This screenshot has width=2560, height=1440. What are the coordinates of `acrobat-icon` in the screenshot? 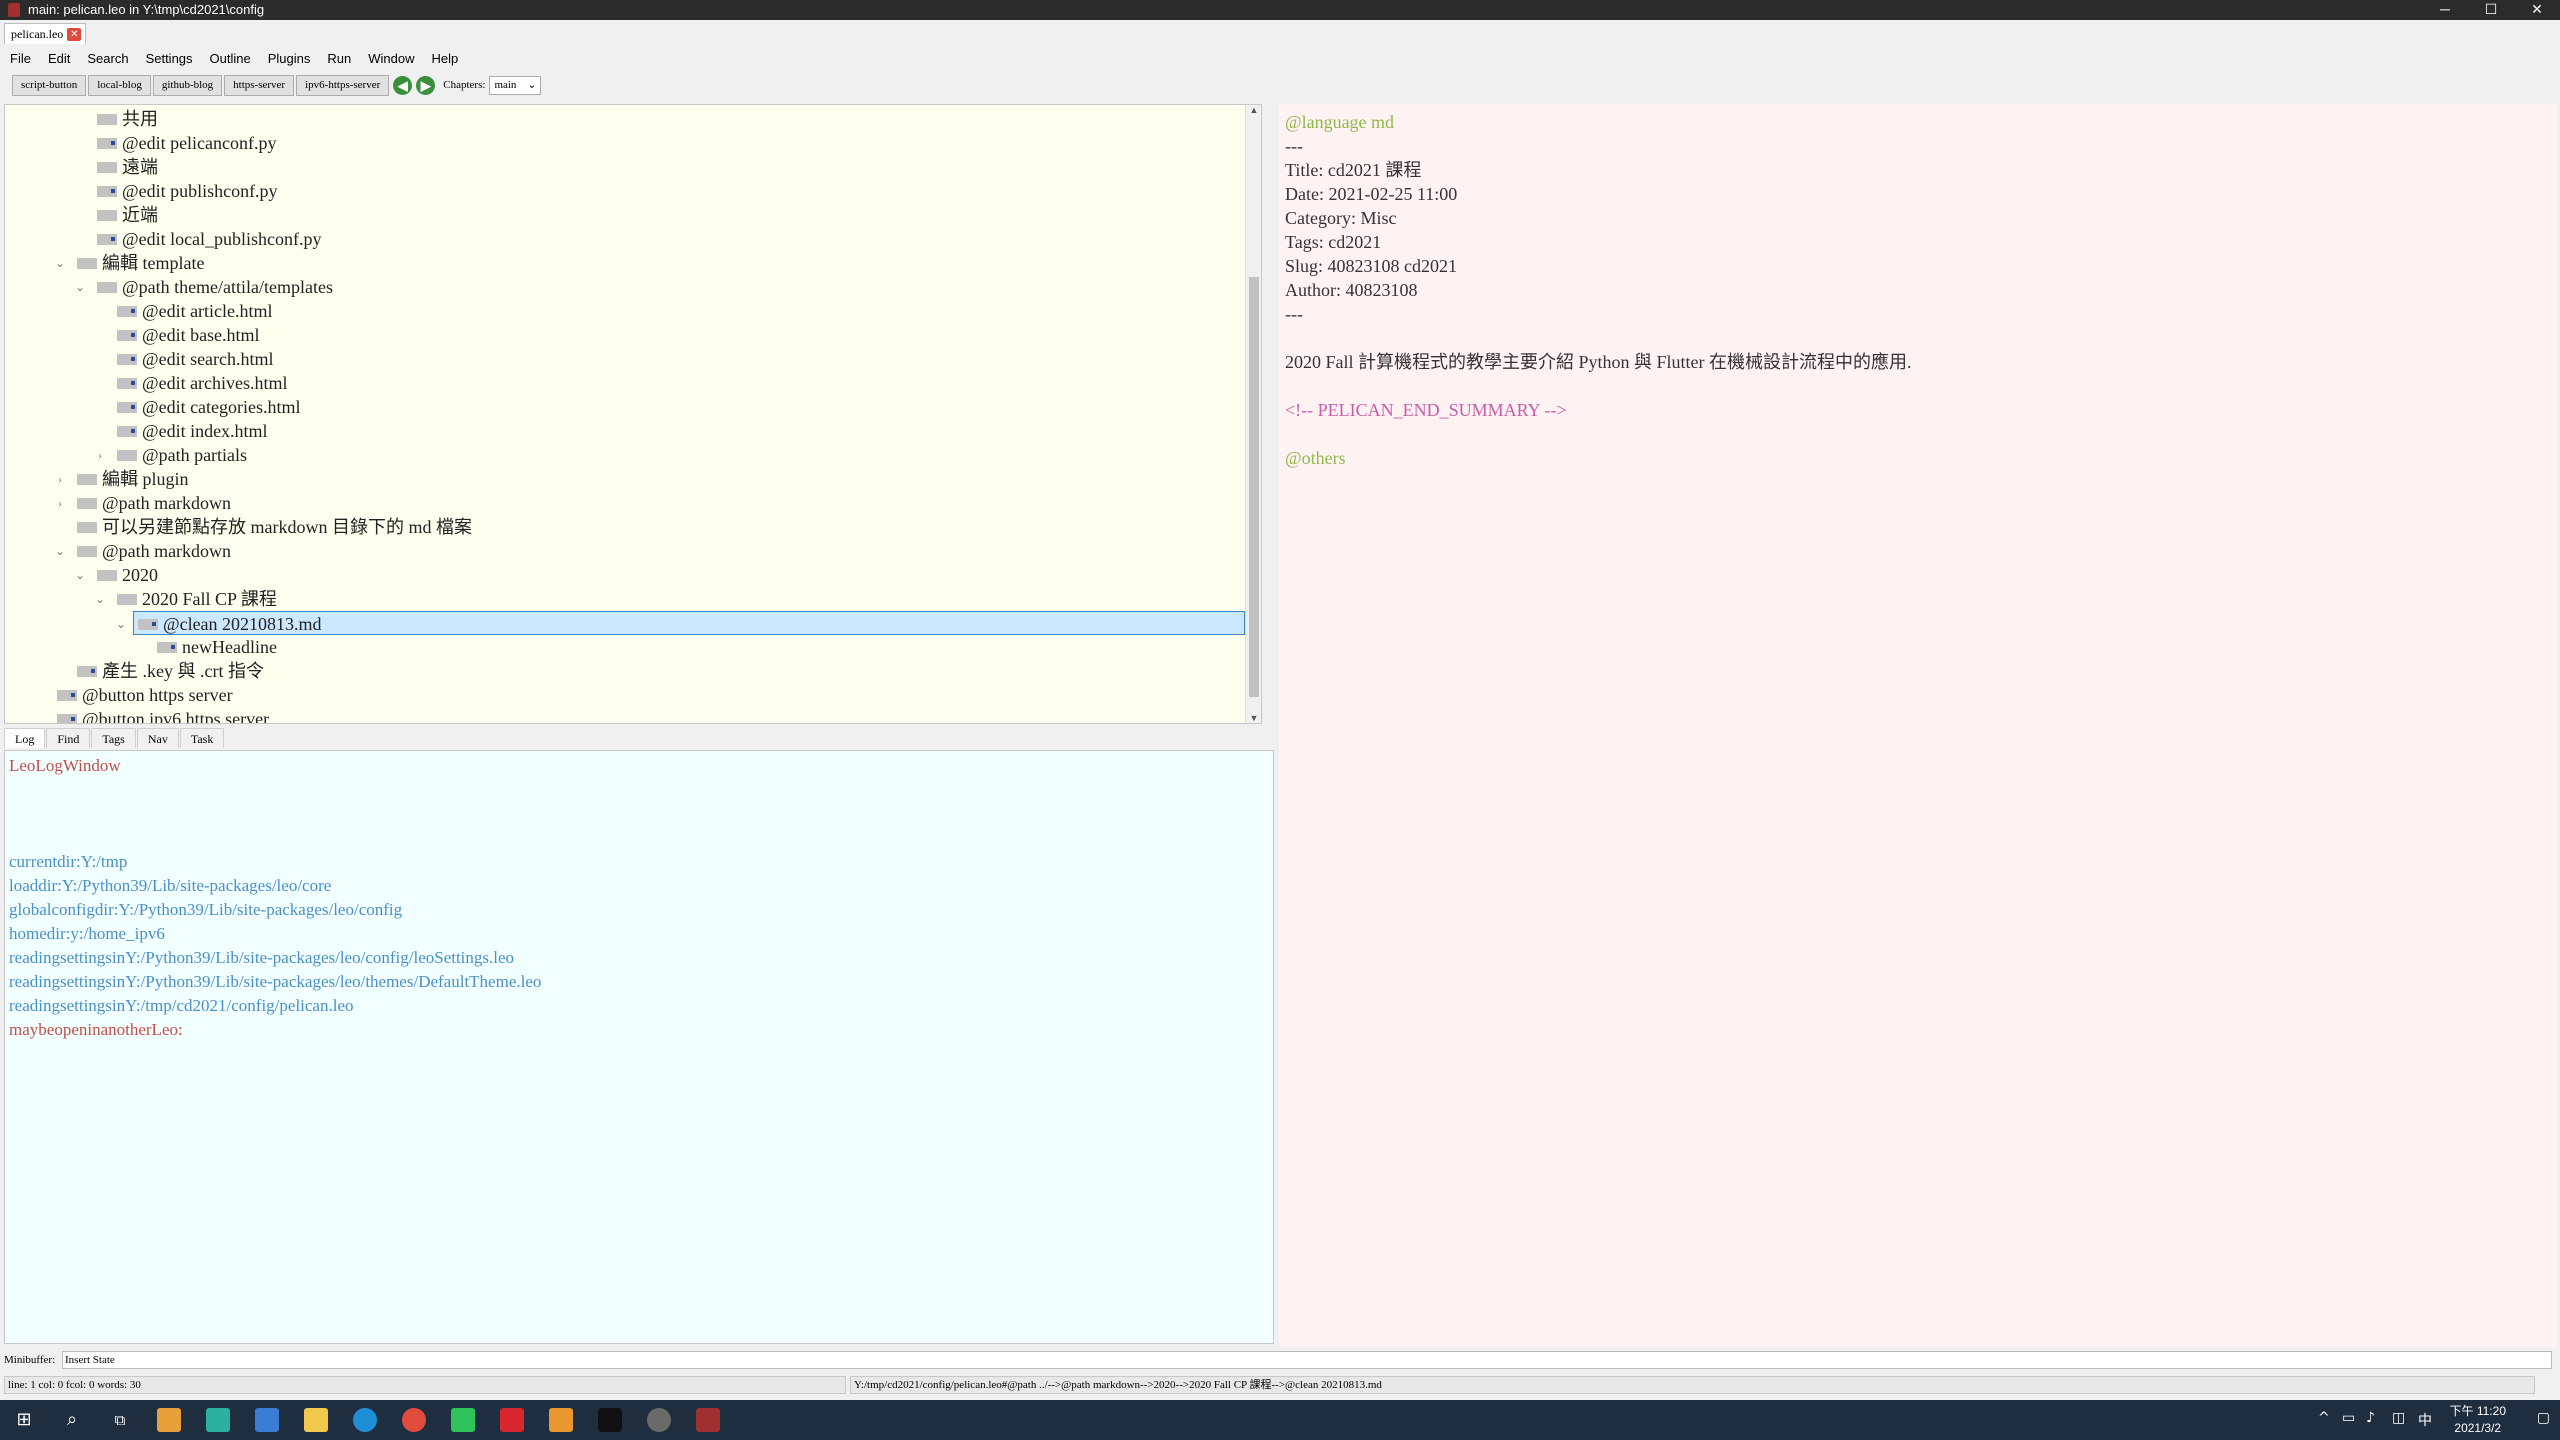 It's located at (512, 1420).